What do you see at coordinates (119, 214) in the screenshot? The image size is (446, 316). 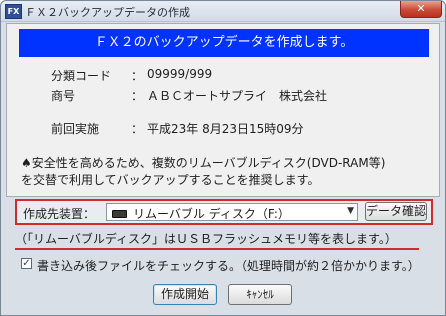 I see `drive-icon` at bounding box center [119, 214].